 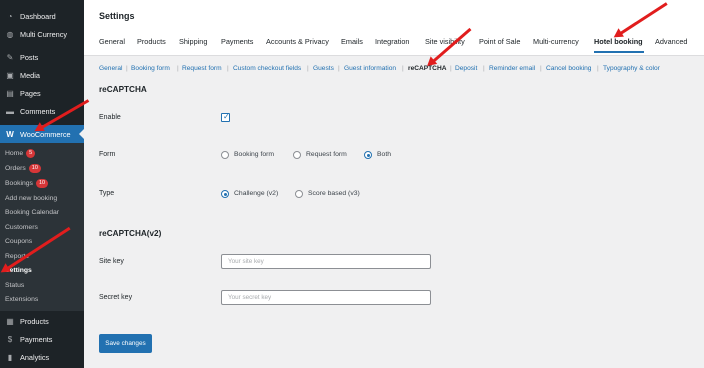 I want to click on submenu-item-orders: Orders 10, so click(x=23, y=168).